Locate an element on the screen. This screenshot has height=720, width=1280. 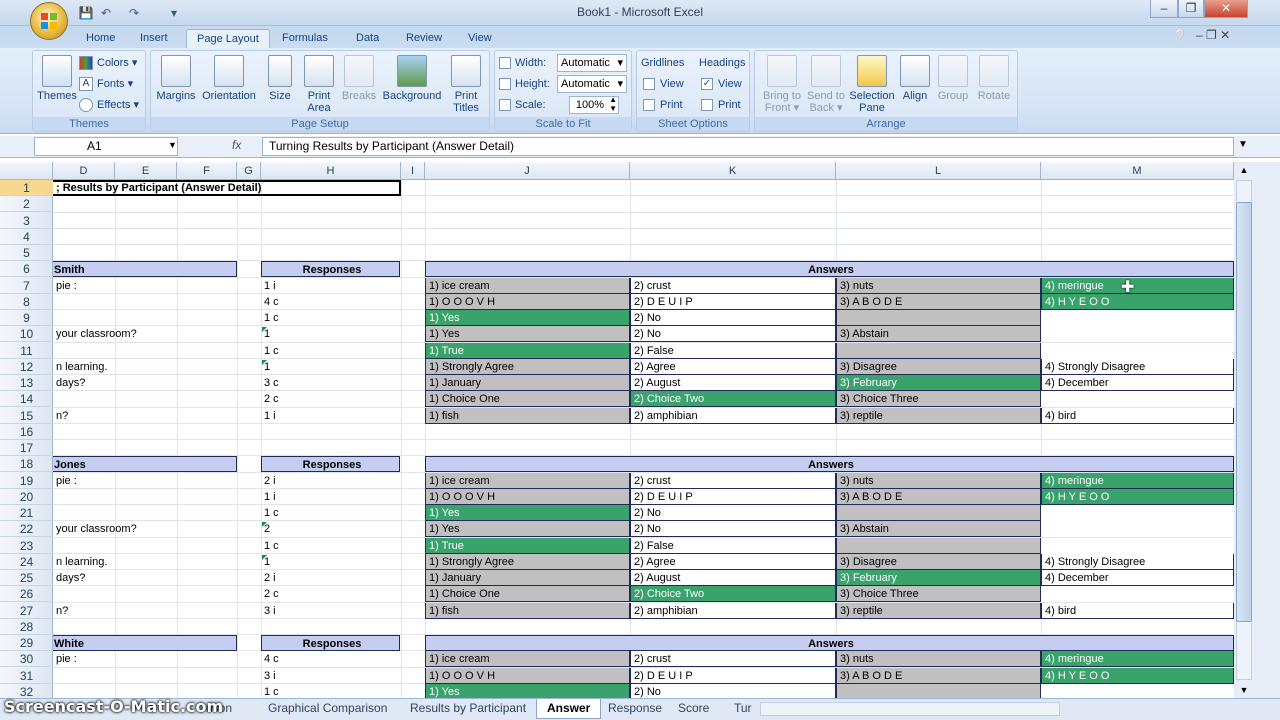
answer-option-cell: 2) crust is located at coordinates (733, 480).